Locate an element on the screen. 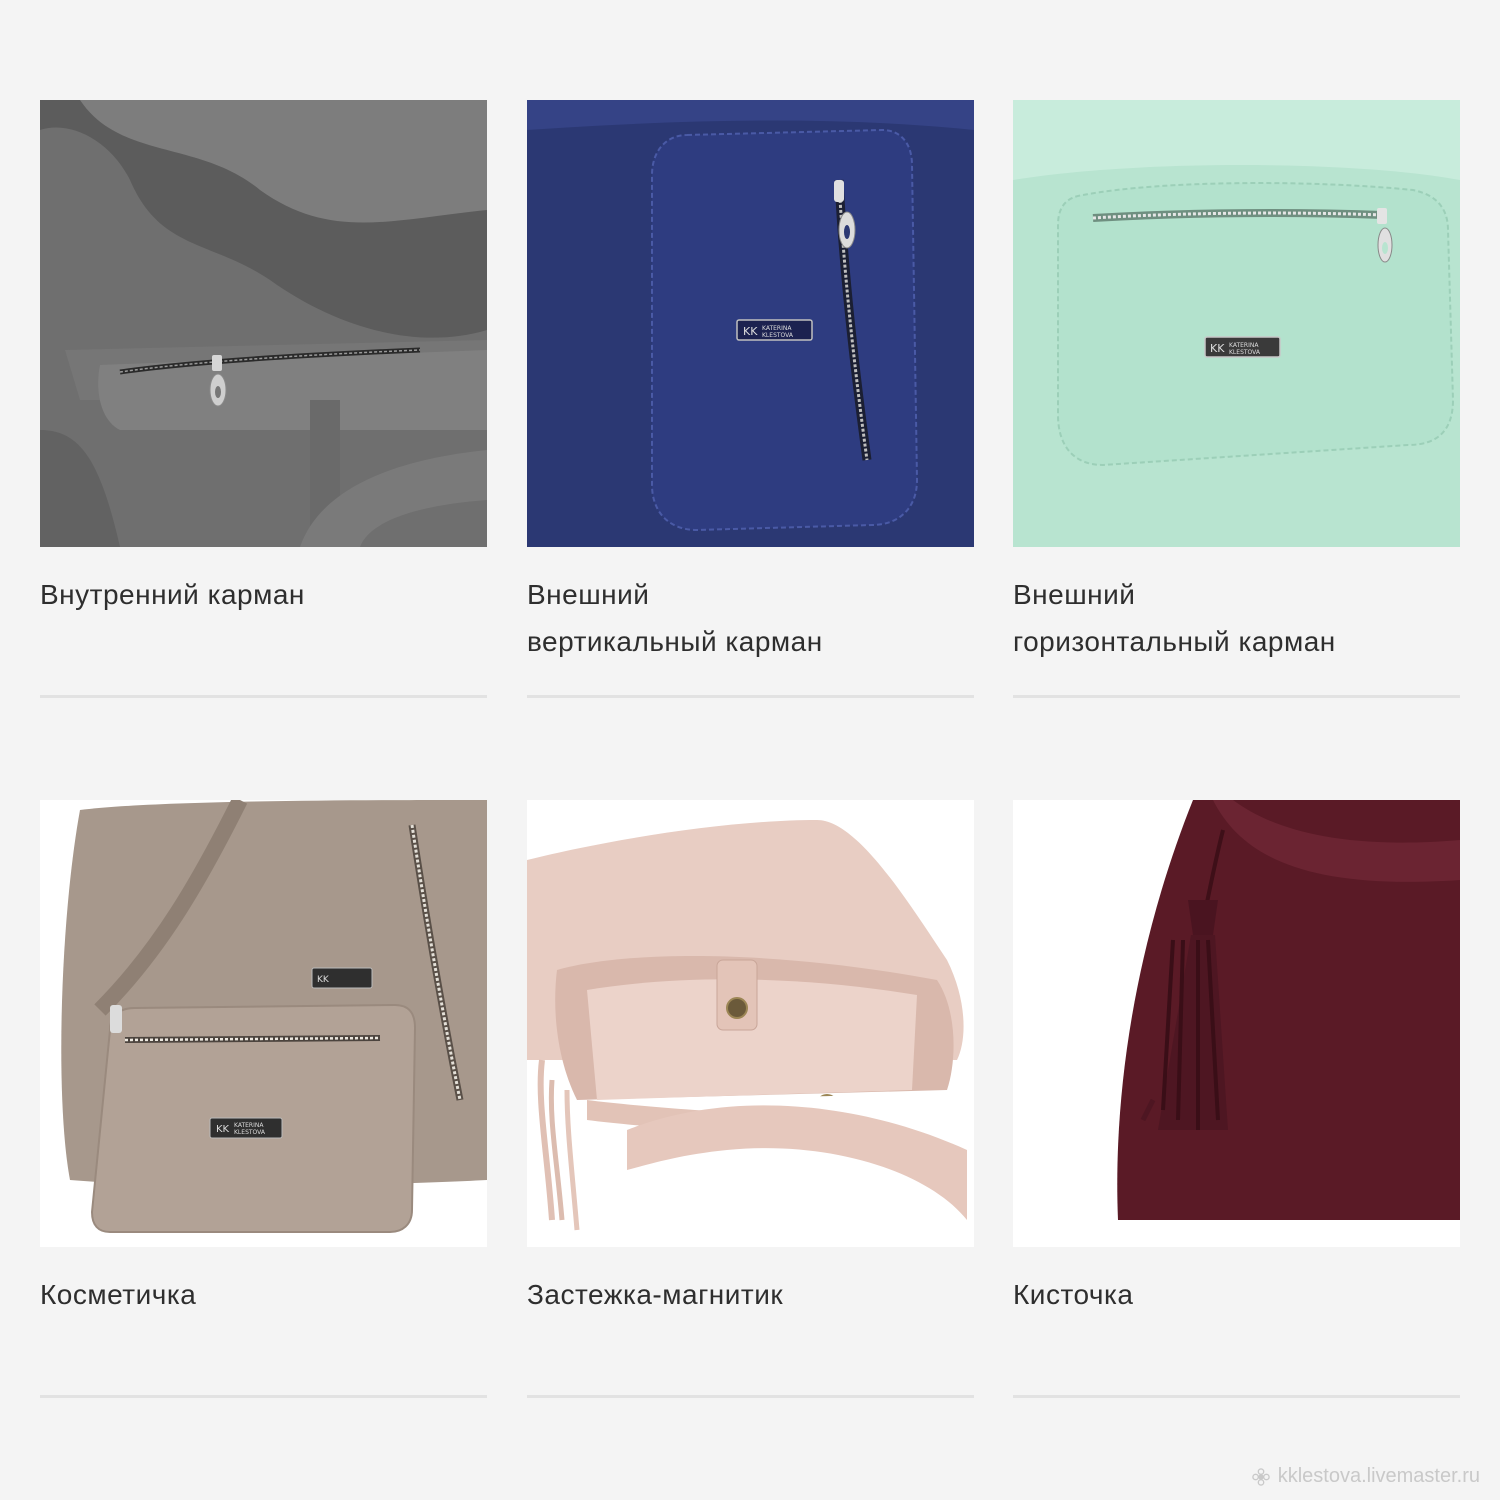 This screenshot has width=1500, height=1500. magnetic-clasp-image is located at coordinates (750, 1023).